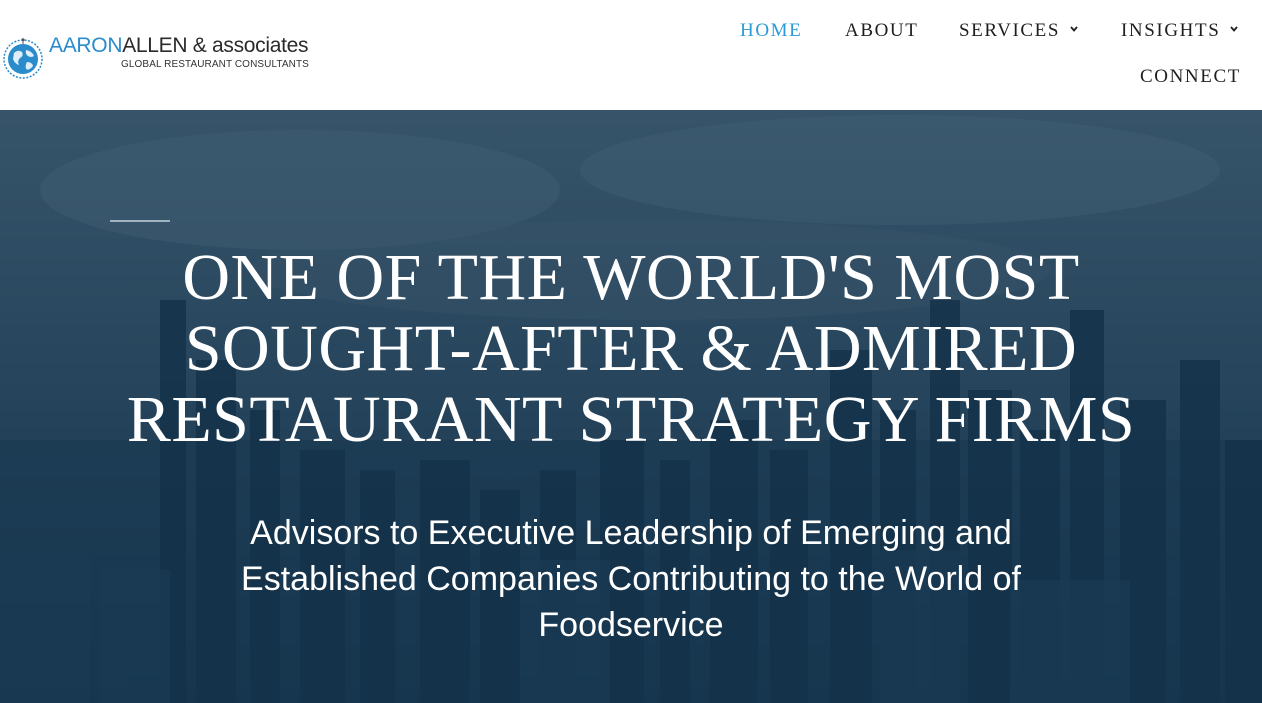 The image size is (1262, 703). What do you see at coordinates (23, 58) in the screenshot?
I see `globe-logo-icon` at bounding box center [23, 58].